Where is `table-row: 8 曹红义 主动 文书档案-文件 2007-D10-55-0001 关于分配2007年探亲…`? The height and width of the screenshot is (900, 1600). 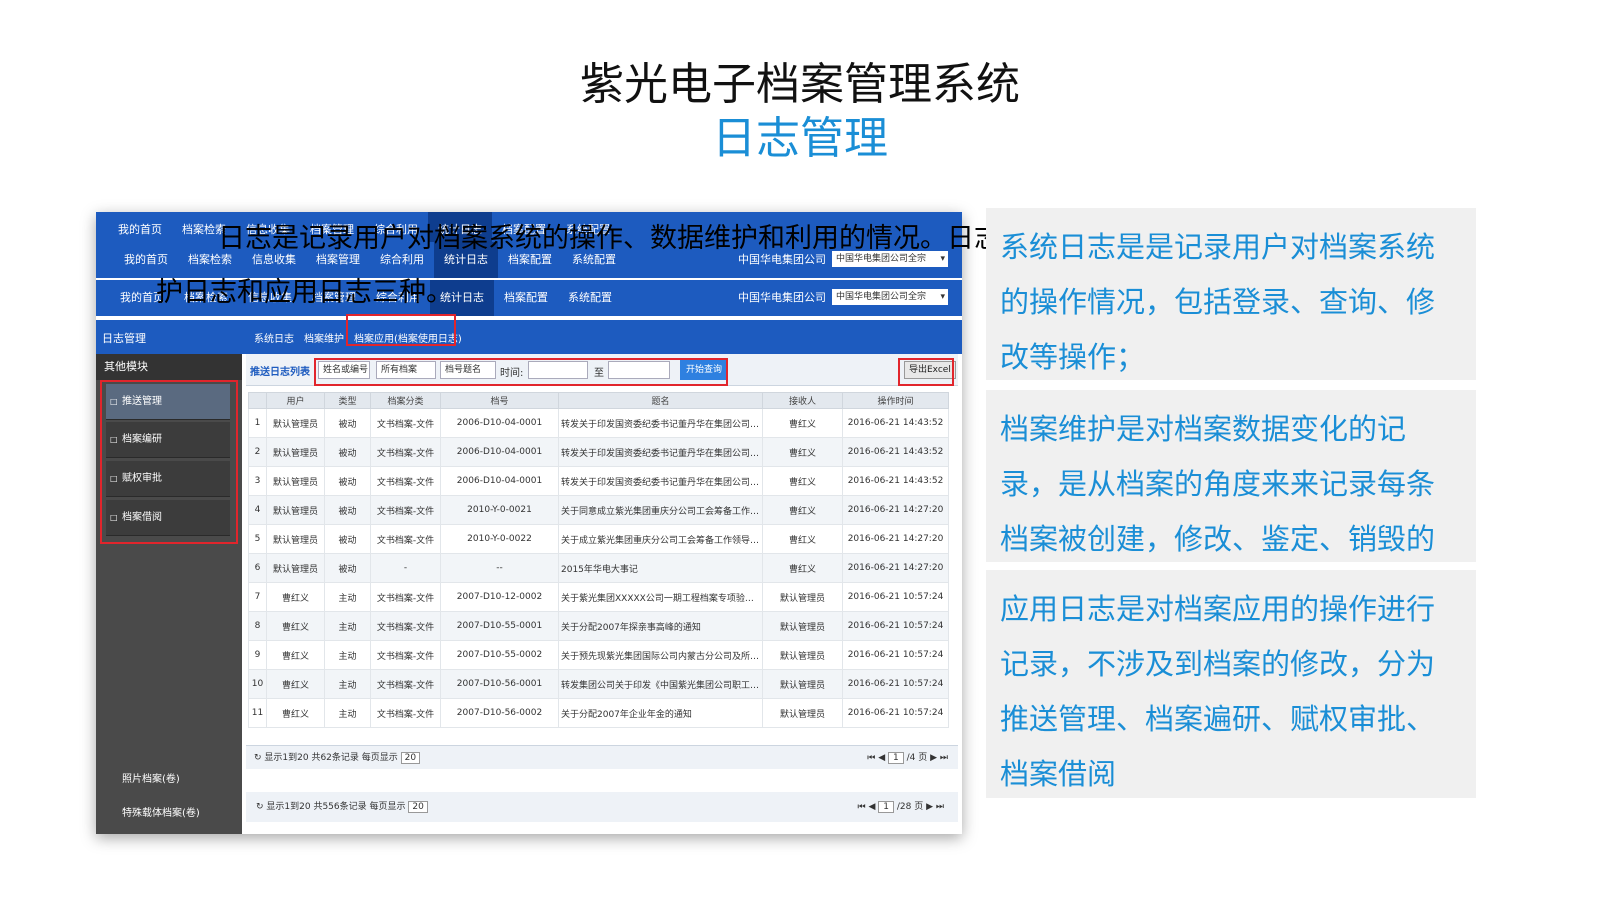
table-row: 8 曹红义 主动 文书档案-文件 2007-D10-55-0001 关于分配2007年探亲… is located at coordinates (598, 626).